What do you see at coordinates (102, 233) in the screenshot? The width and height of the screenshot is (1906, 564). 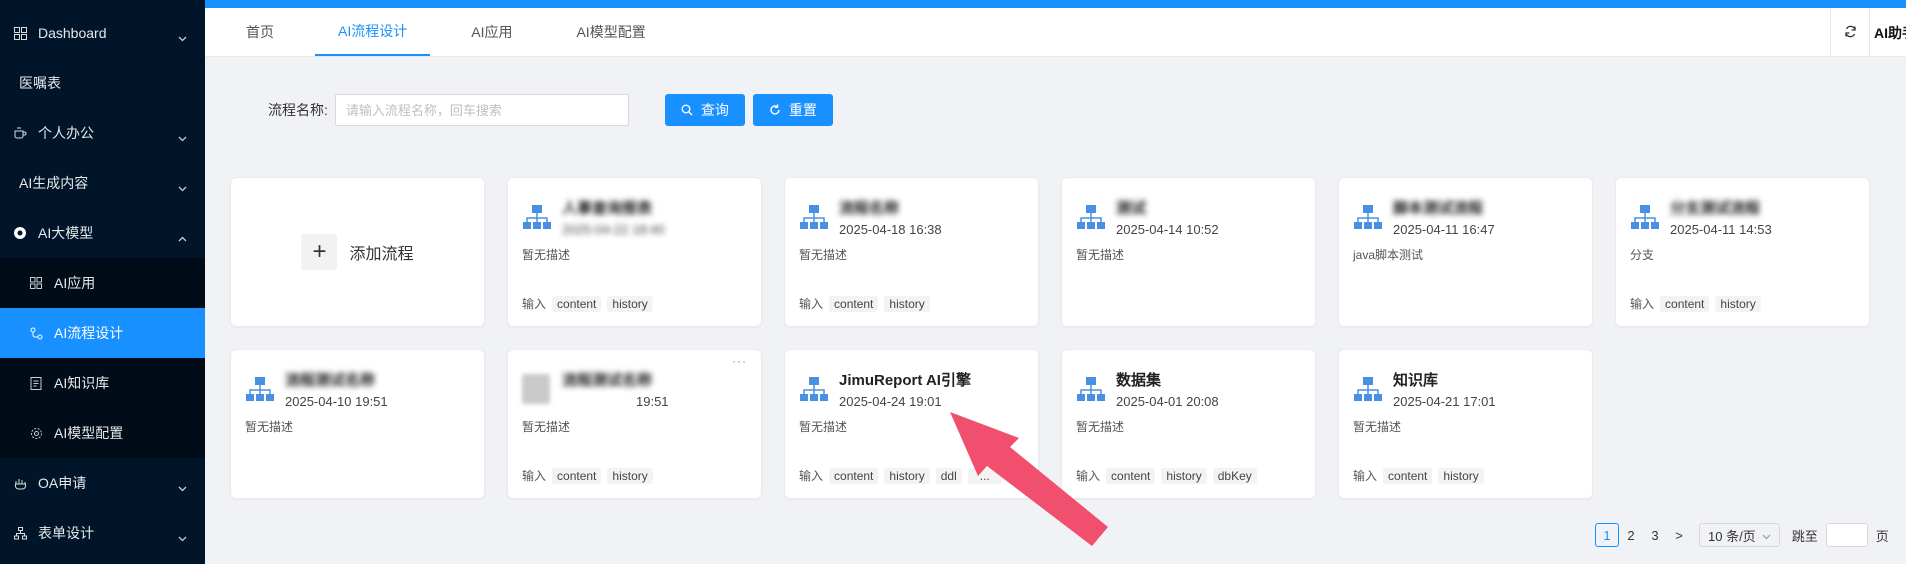 I see `sidebar-item-ai-model: AI大模型` at bounding box center [102, 233].